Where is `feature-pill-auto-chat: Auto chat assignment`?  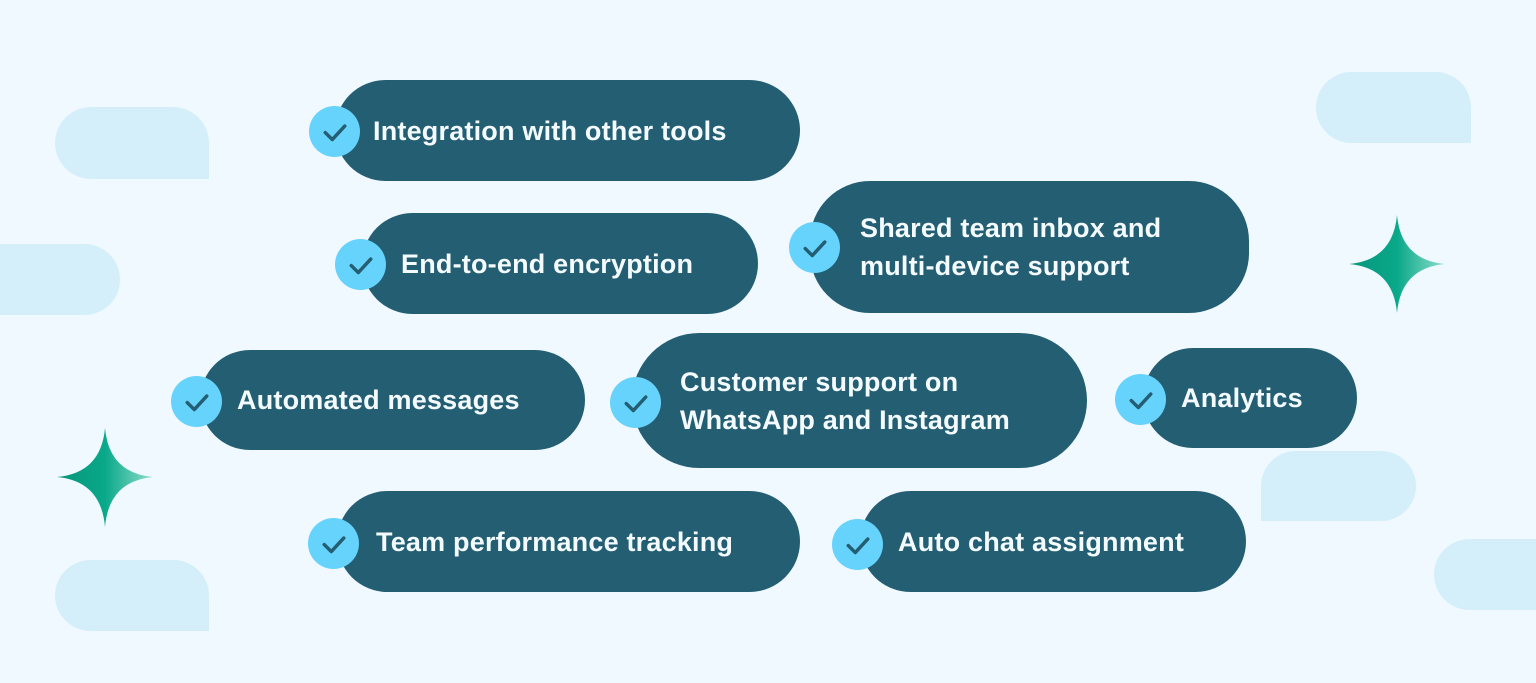 feature-pill-auto-chat: Auto chat assignment is located at coordinates (1053, 541).